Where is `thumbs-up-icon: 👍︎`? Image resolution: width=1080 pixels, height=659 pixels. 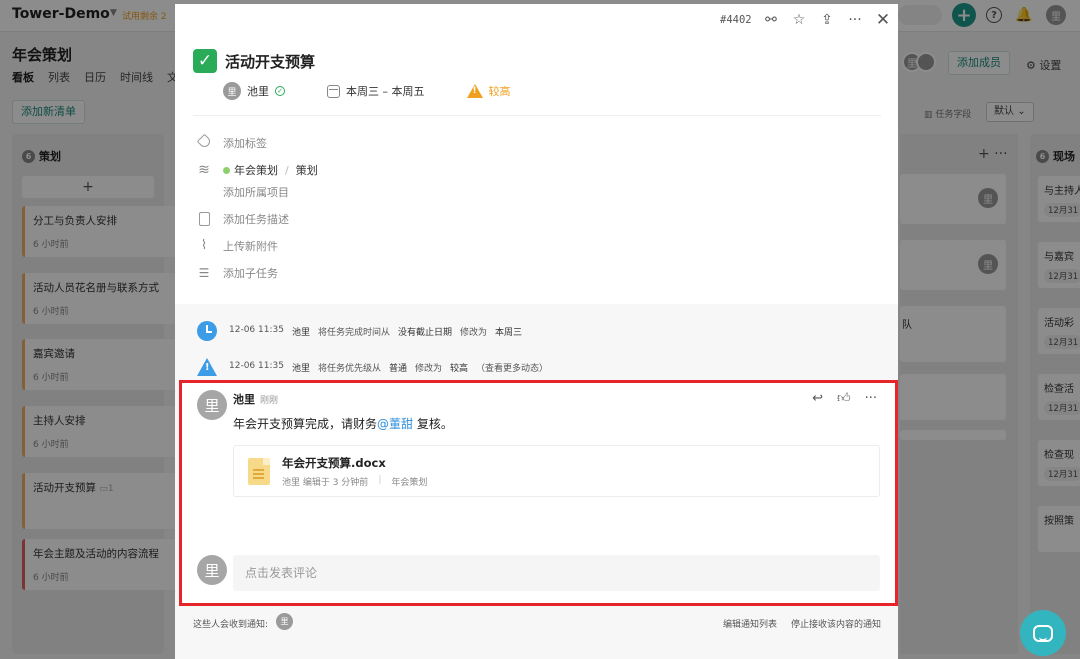 thumbs-up-icon: 👍︎ is located at coordinates (844, 398).